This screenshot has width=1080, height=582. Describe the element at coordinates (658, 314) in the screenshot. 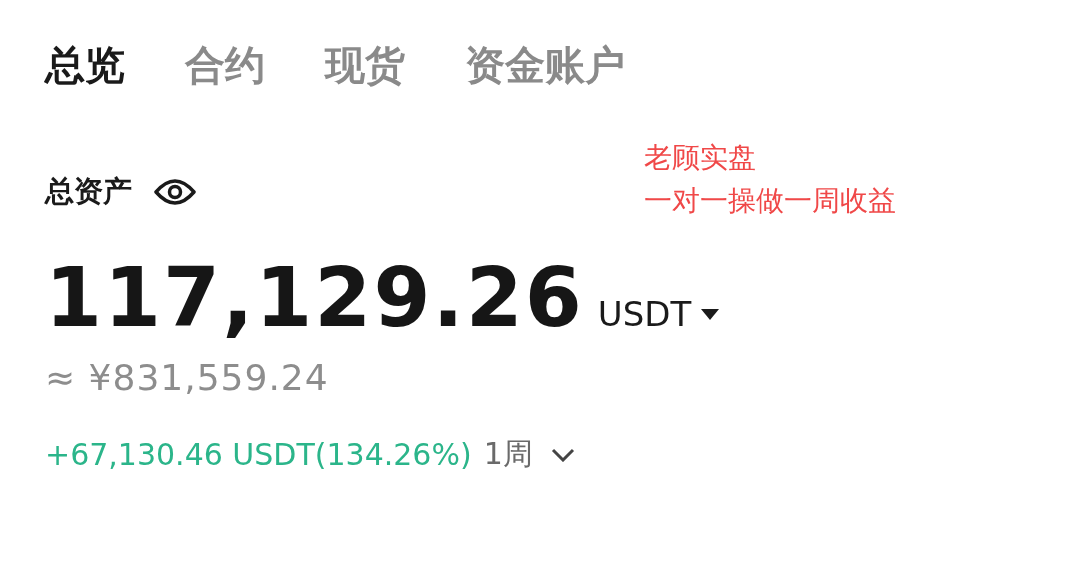

I see `currency-selector: USDT` at that location.